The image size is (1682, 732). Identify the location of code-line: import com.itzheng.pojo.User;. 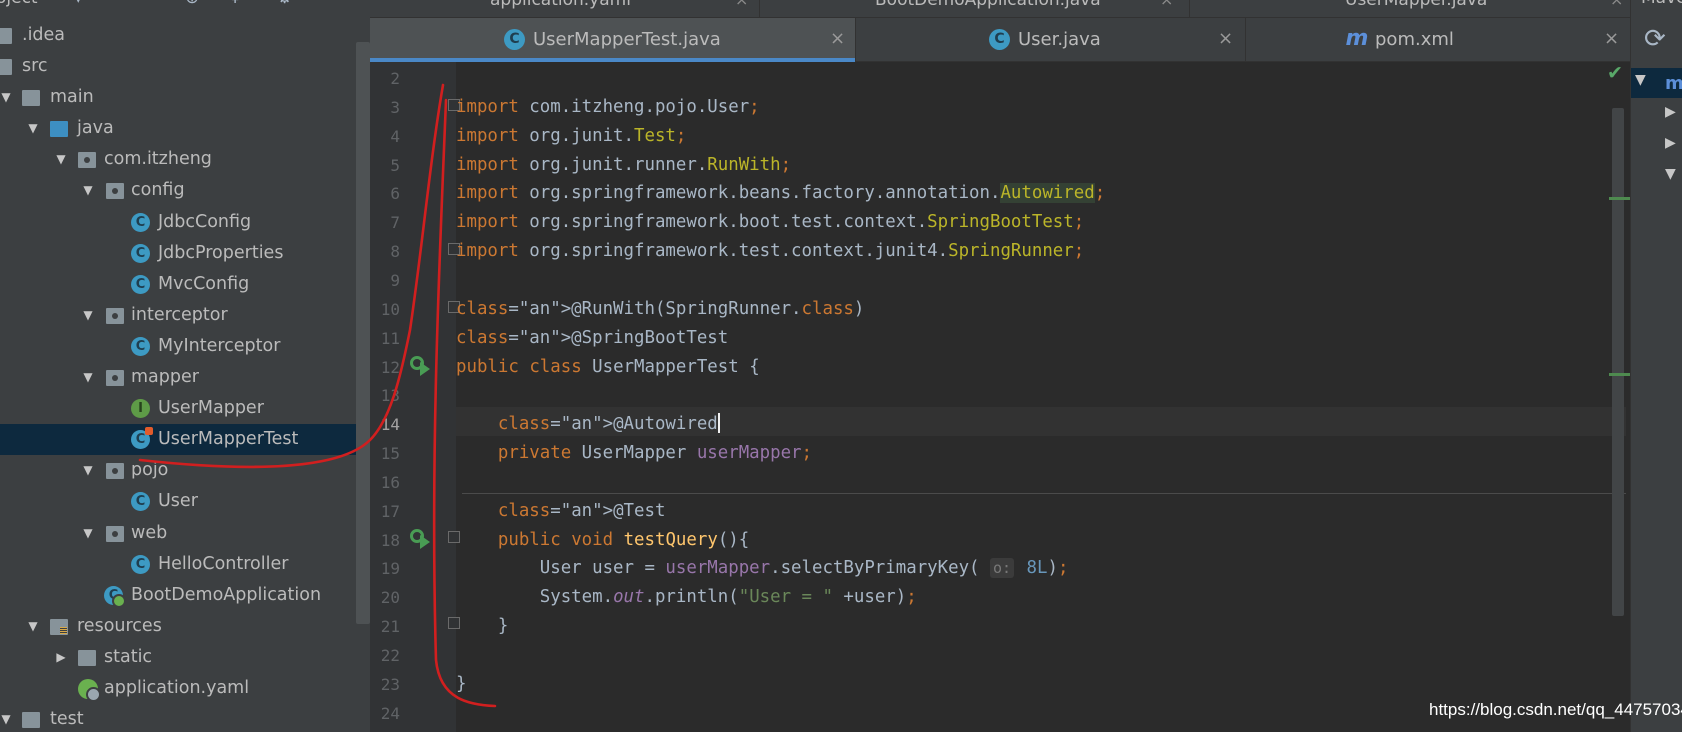
(608, 106).